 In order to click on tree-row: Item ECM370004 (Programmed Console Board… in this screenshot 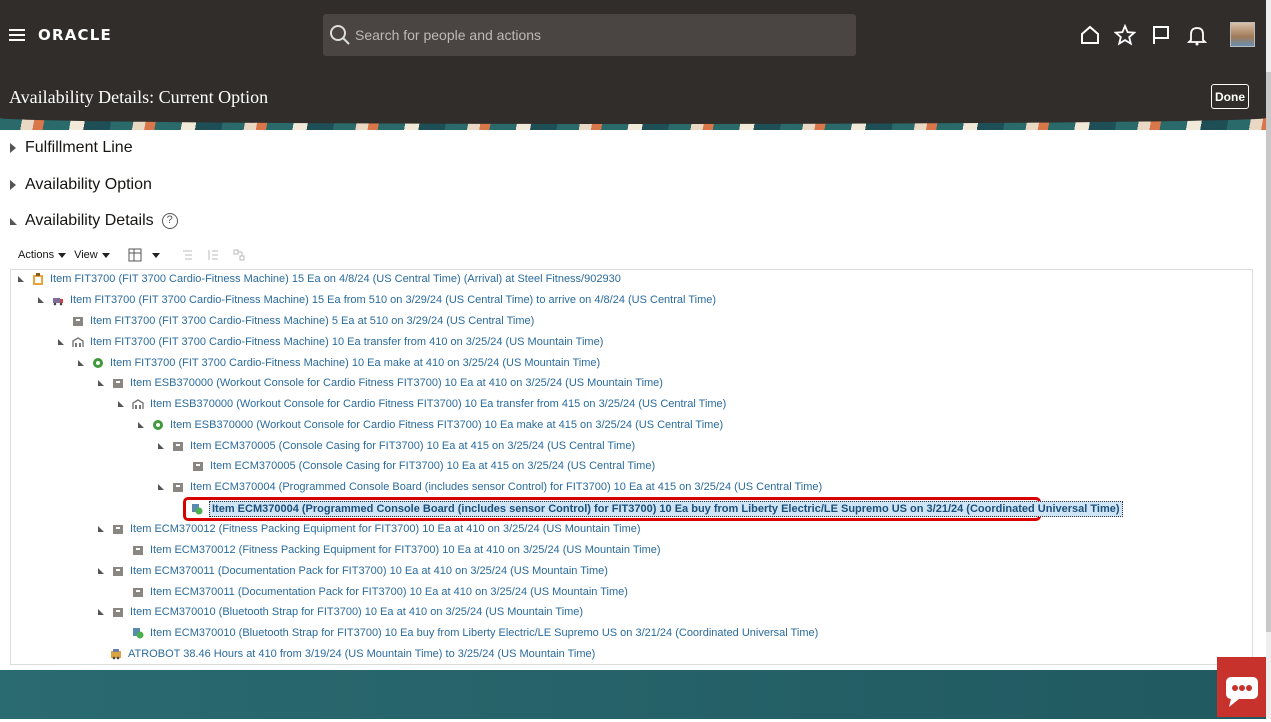, I will do `click(490, 487)`.